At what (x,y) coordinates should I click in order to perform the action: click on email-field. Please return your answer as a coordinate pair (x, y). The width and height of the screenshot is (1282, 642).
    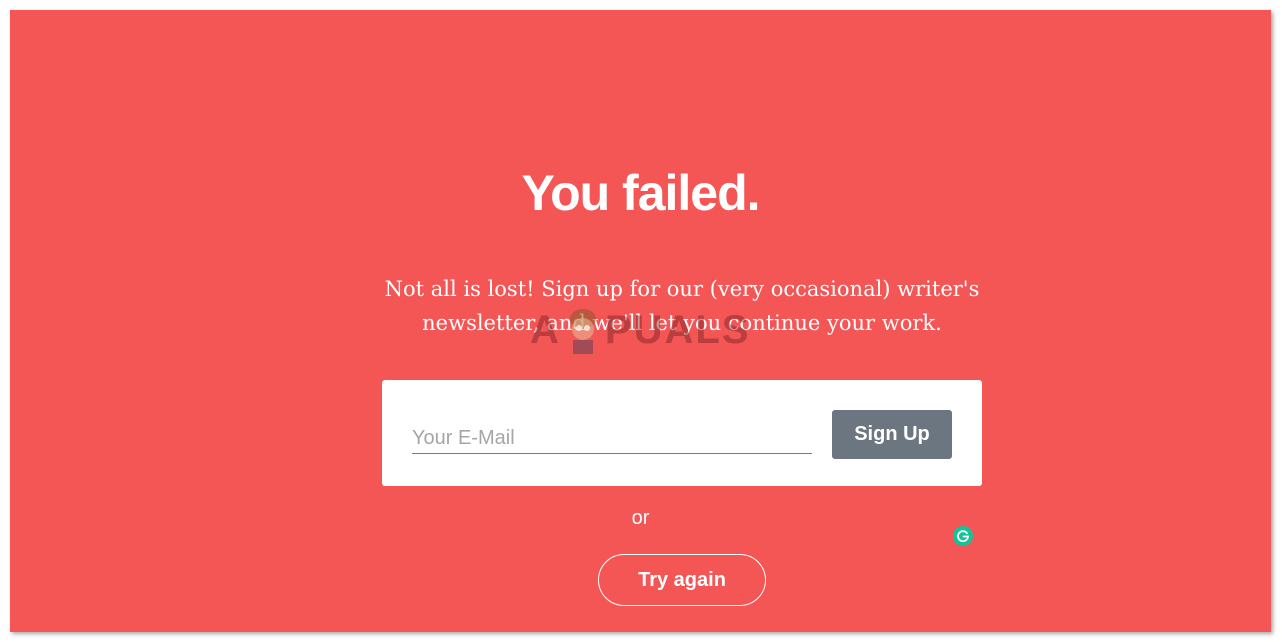
    Looking at the image, I should click on (612, 437).